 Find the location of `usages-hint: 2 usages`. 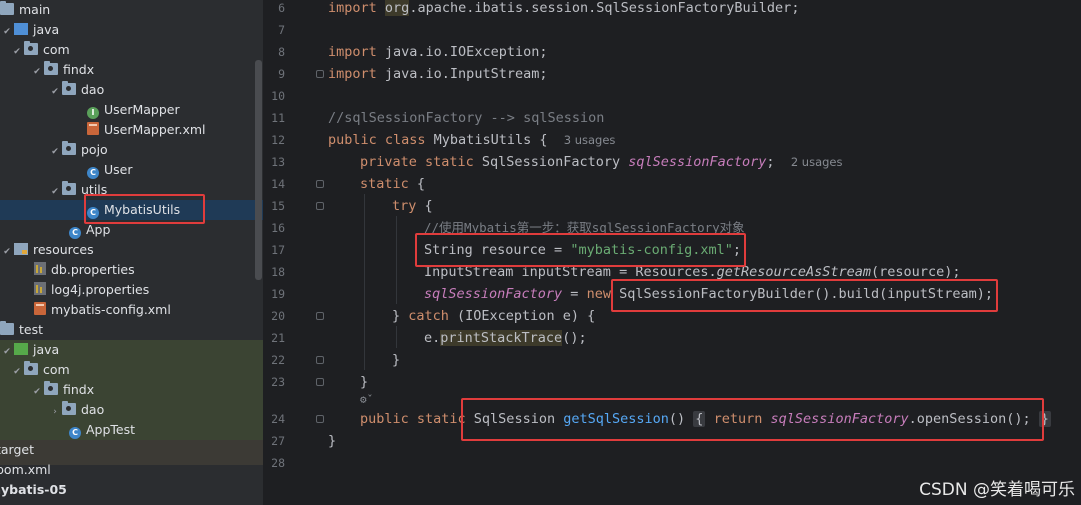

usages-hint: 2 usages is located at coordinates (817, 162).